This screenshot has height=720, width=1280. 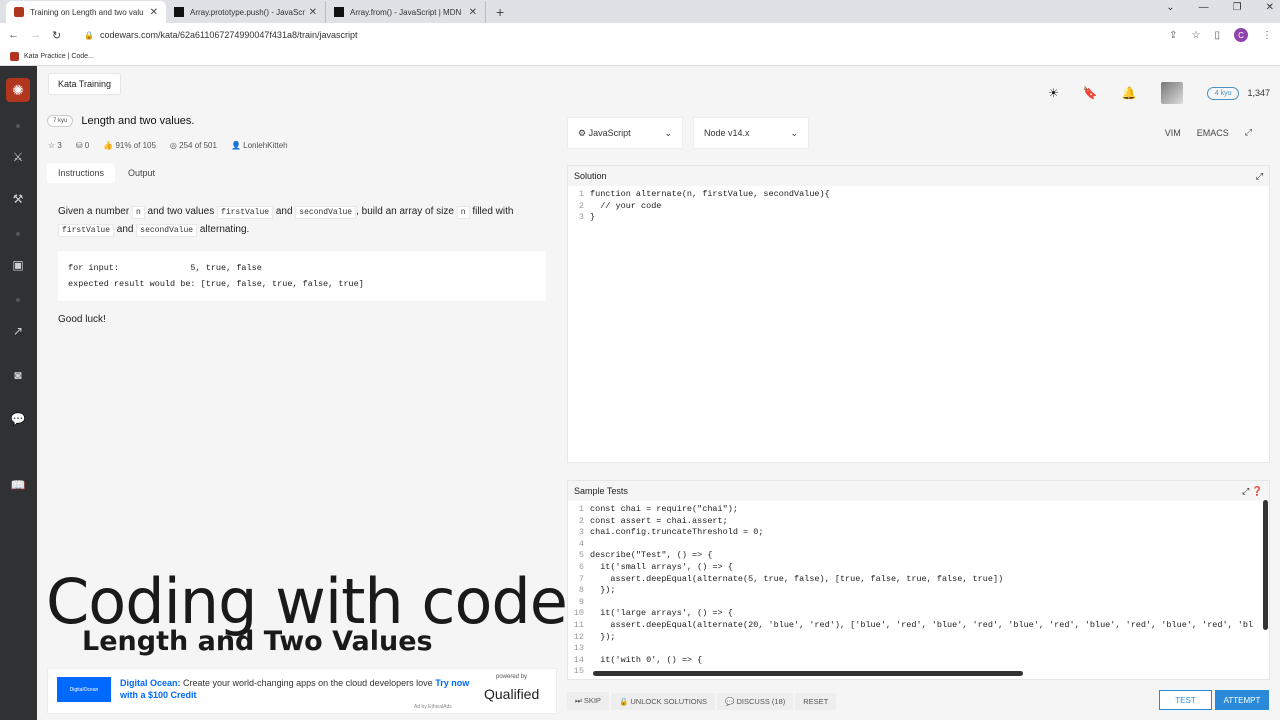 I want to click on reload-icon: ↻, so click(x=63, y=35).